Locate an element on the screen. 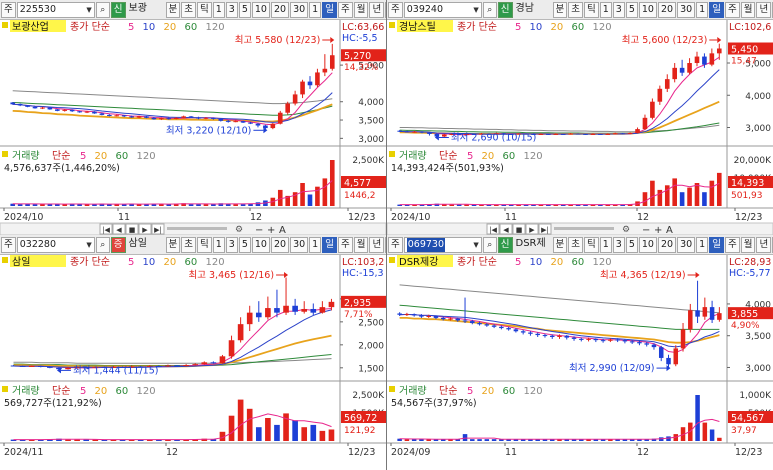  legend-marker is located at coordinates (392, 389).